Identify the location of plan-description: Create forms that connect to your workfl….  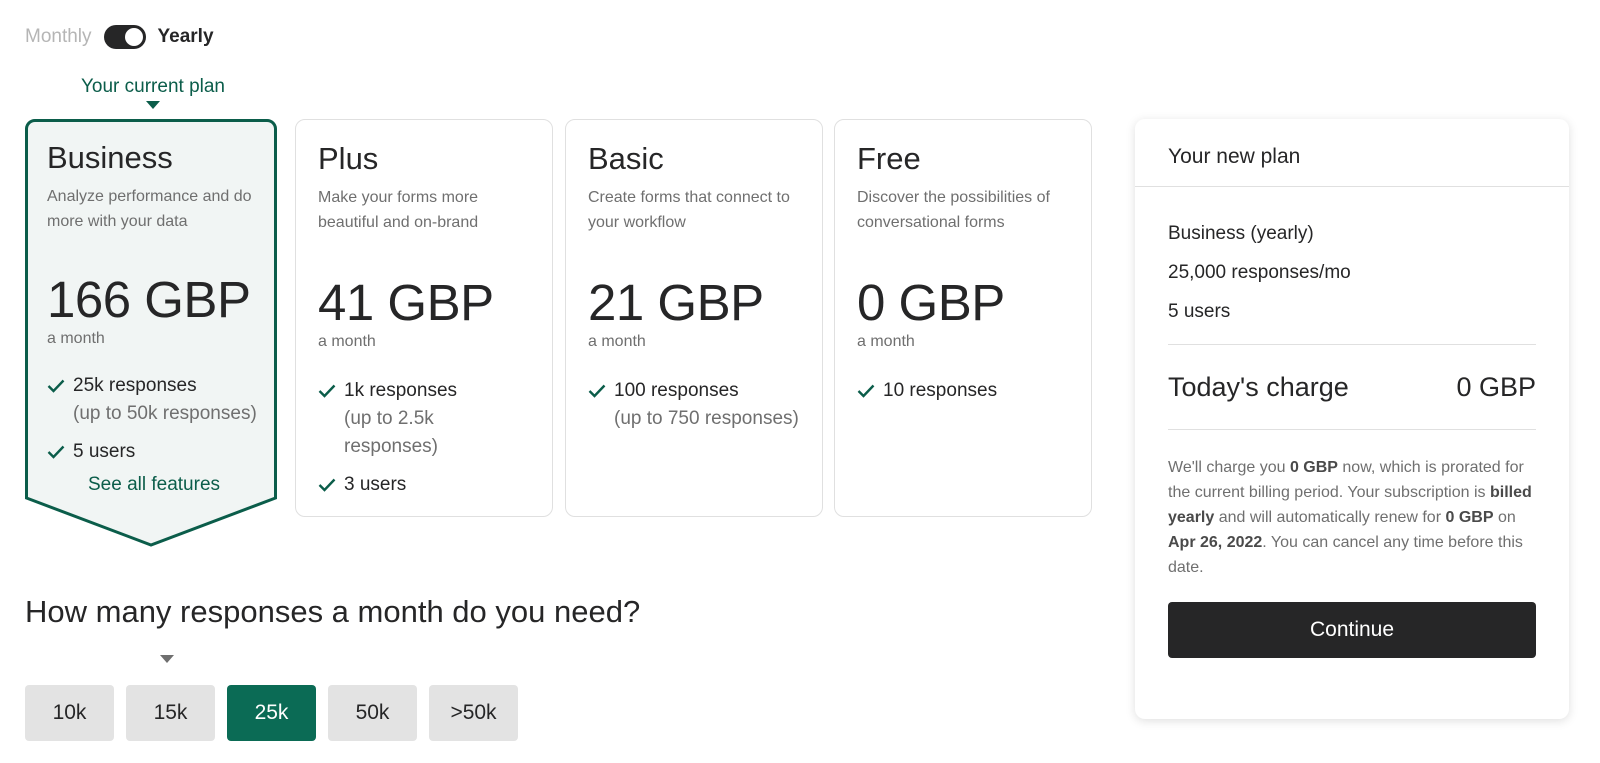
(689, 210).